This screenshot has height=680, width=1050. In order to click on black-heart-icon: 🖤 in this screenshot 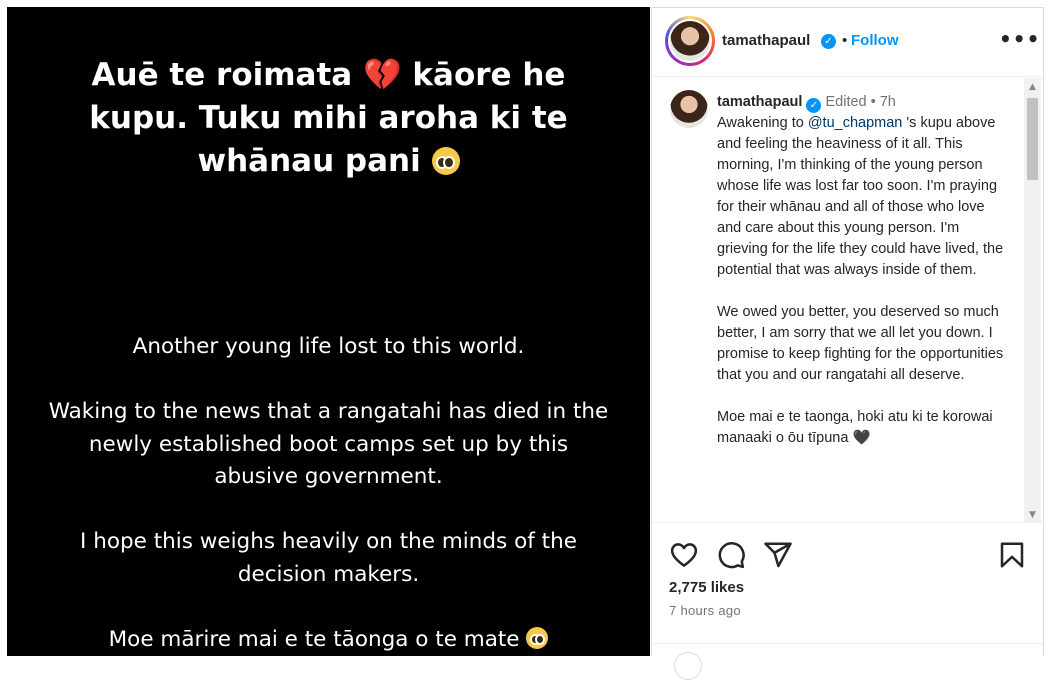, I will do `click(861, 438)`.